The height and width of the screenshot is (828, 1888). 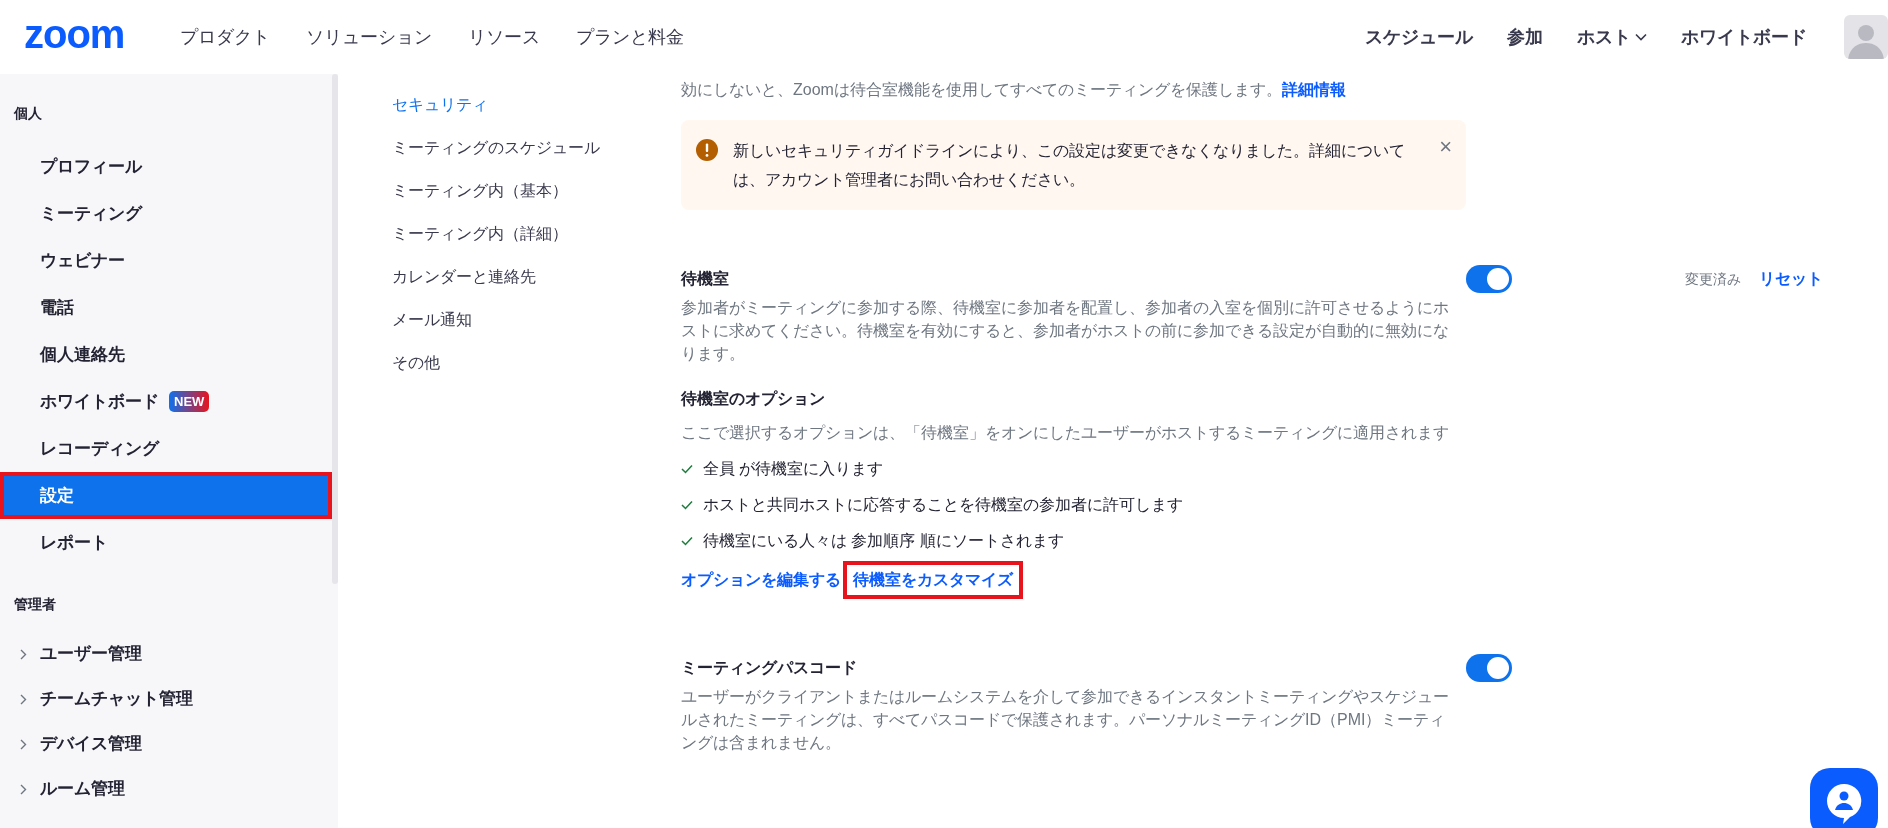 I want to click on option-link: 待機室をカスタマイズ, so click(x=933, y=580).